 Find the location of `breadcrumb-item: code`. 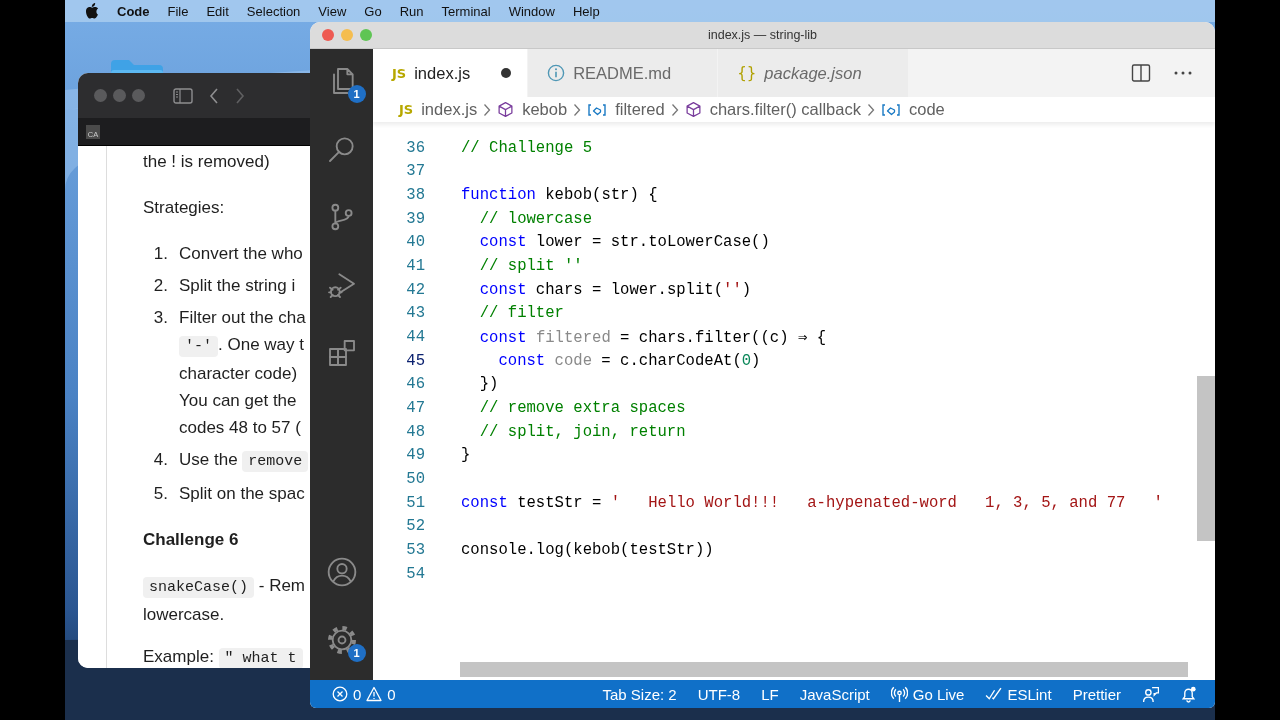

breadcrumb-item: code is located at coordinates (912, 109).